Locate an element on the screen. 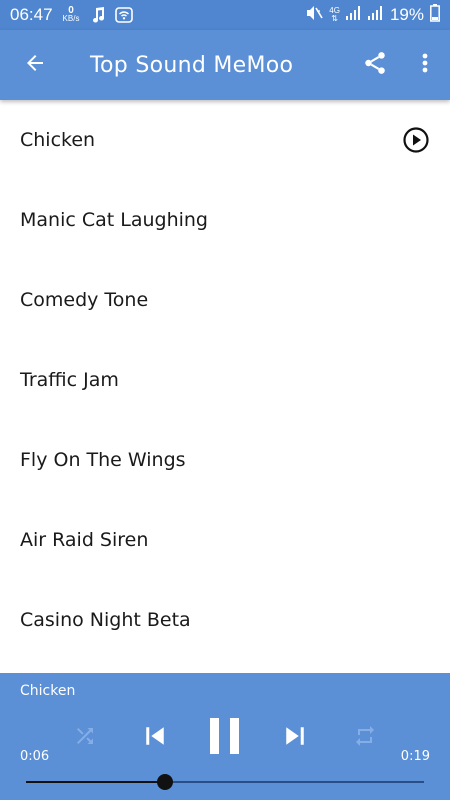 The image size is (450, 800). pause-button is located at coordinates (225, 738).